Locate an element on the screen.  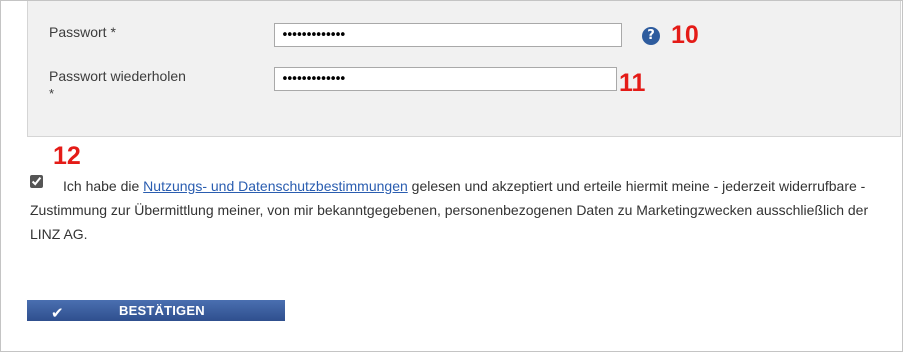
checkmark-icon: ✔ is located at coordinates (57, 313).